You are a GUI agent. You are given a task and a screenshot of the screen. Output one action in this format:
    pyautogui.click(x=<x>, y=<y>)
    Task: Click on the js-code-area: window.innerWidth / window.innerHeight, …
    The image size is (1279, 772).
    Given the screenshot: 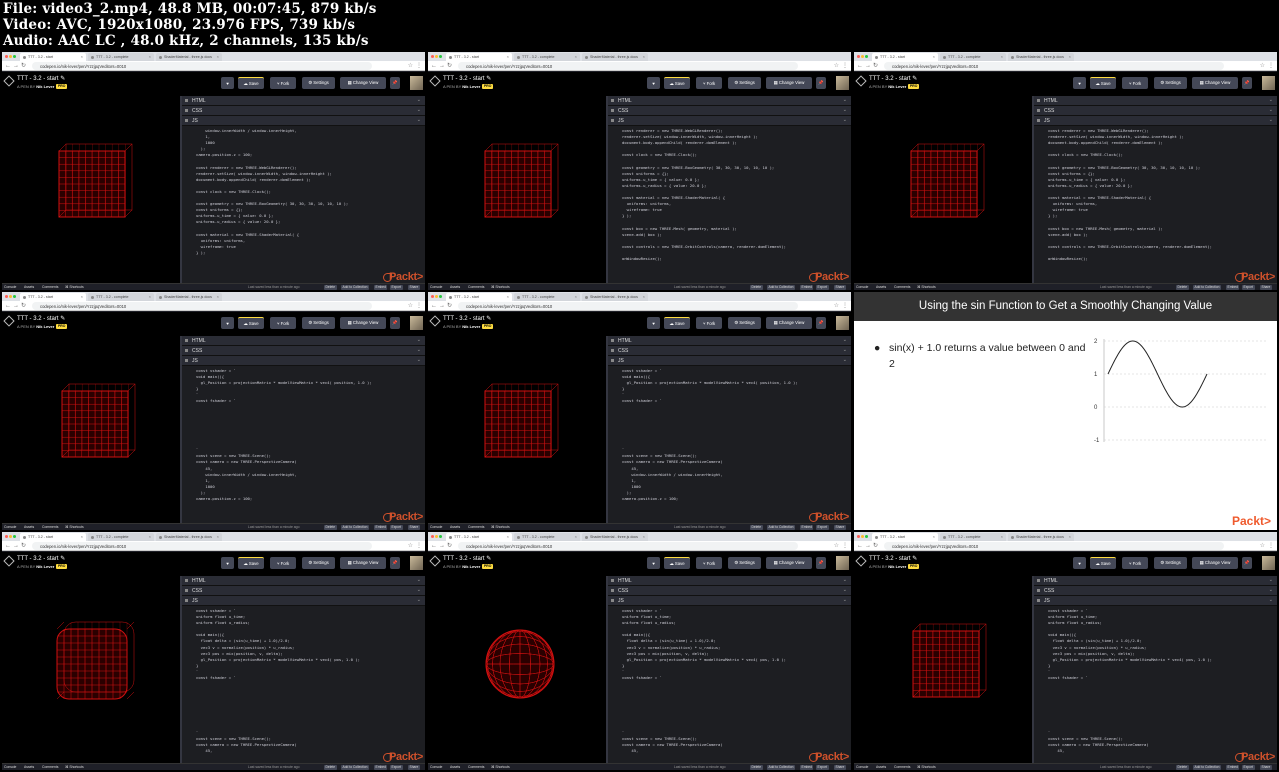 What is the action you would take?
    pyautogui.click(x=303, y=204)
    